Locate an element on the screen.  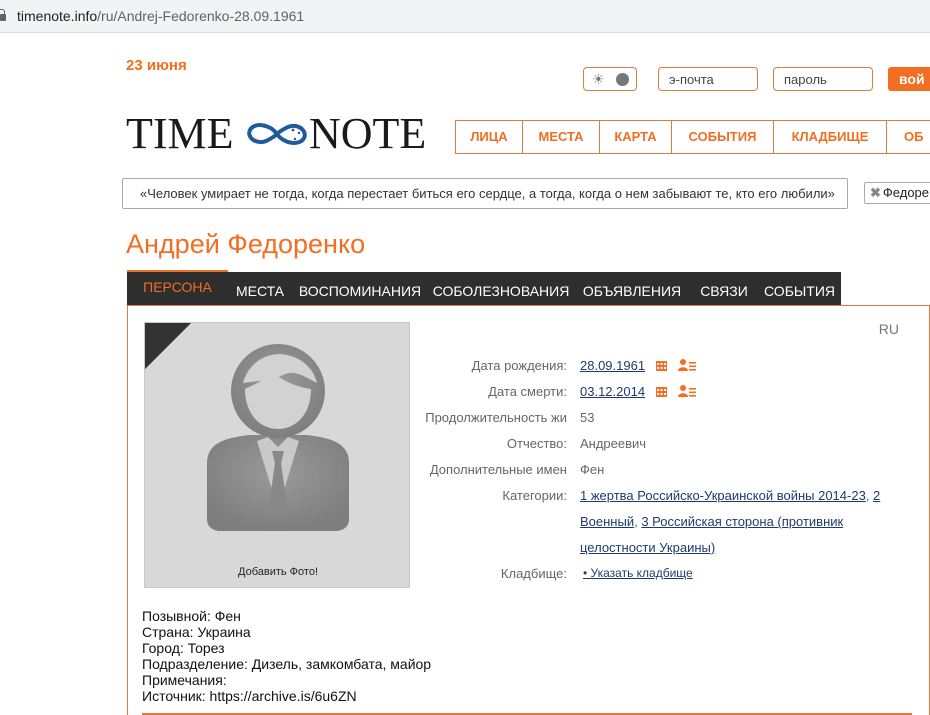
detail-line: Подразделение: Дизель, замкомбата, майор is located at coordinates (287, 664).